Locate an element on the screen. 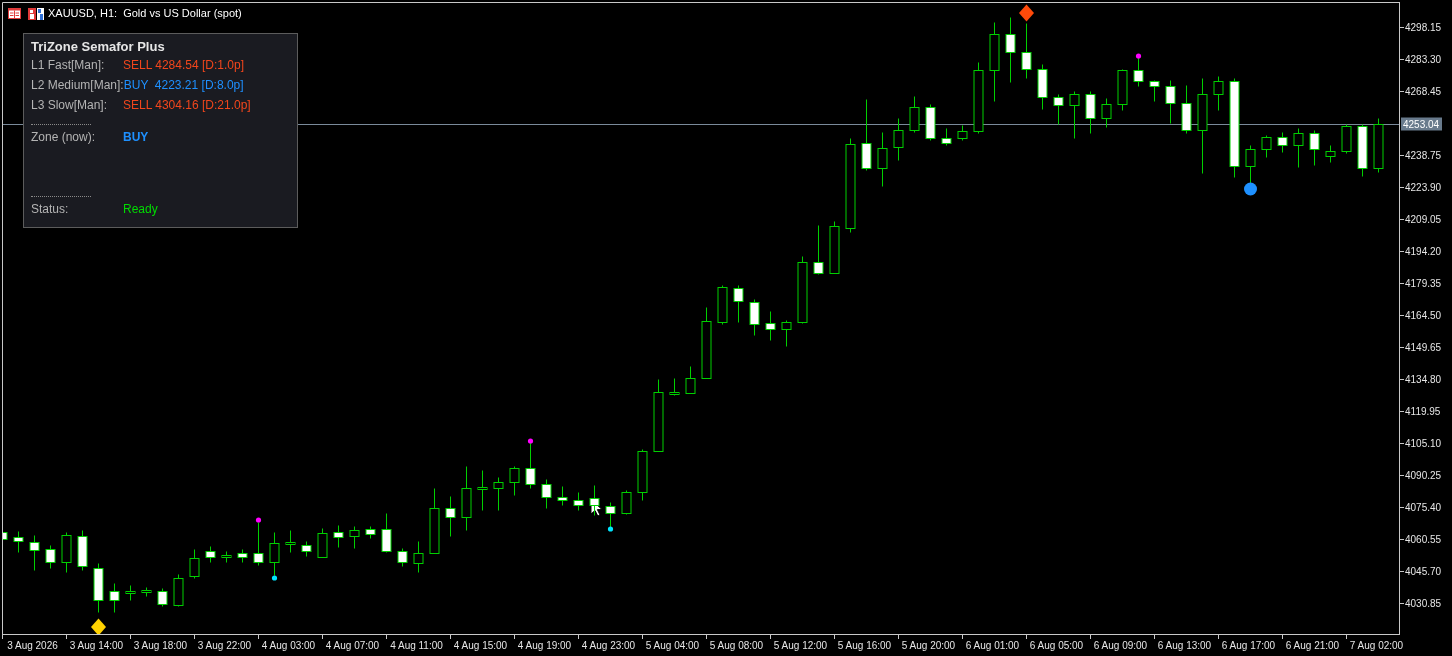 The width and height of the screenshot is (1452, 656). time-label: 4 Aug 07:00 is located at coordinates (352, 645).